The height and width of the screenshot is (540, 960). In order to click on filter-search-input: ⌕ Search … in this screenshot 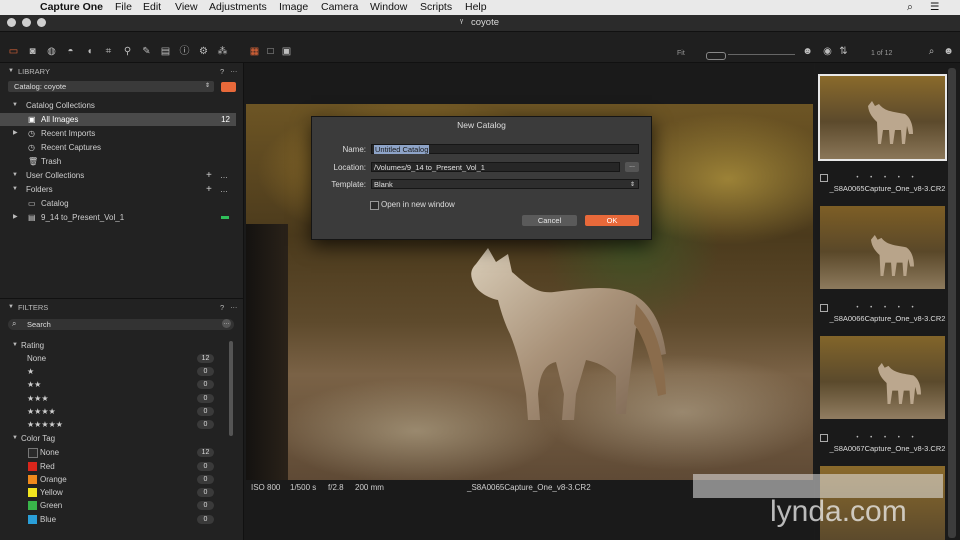, I will do `click(121, 324)`.